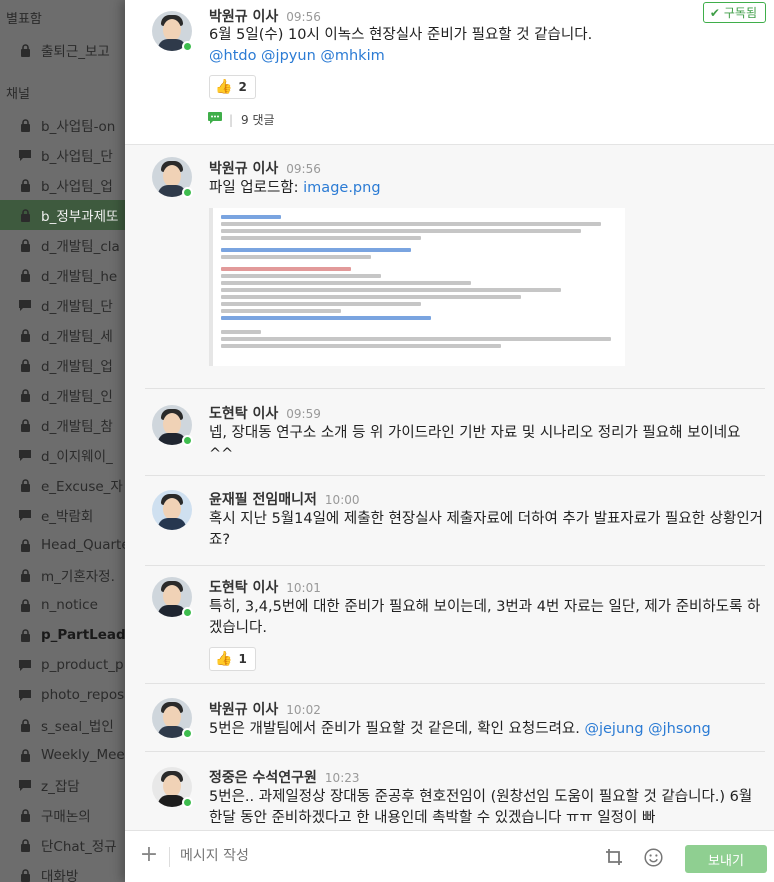 The height and width of the screenshot is (882, 774). Describe the element at coordinates (62, 215) in the screenshot. I see `sidebar-item-channel: b_정부과제또` at that location.